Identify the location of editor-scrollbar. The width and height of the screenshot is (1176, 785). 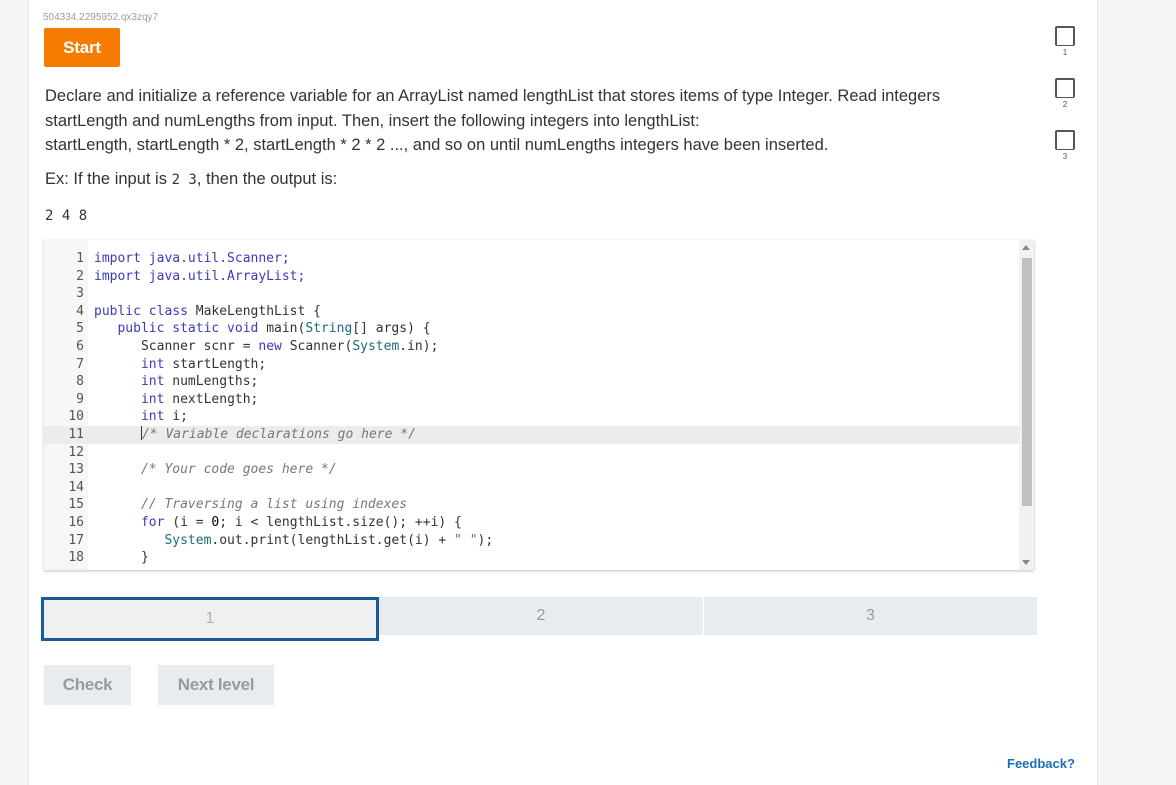
(1026, 405).